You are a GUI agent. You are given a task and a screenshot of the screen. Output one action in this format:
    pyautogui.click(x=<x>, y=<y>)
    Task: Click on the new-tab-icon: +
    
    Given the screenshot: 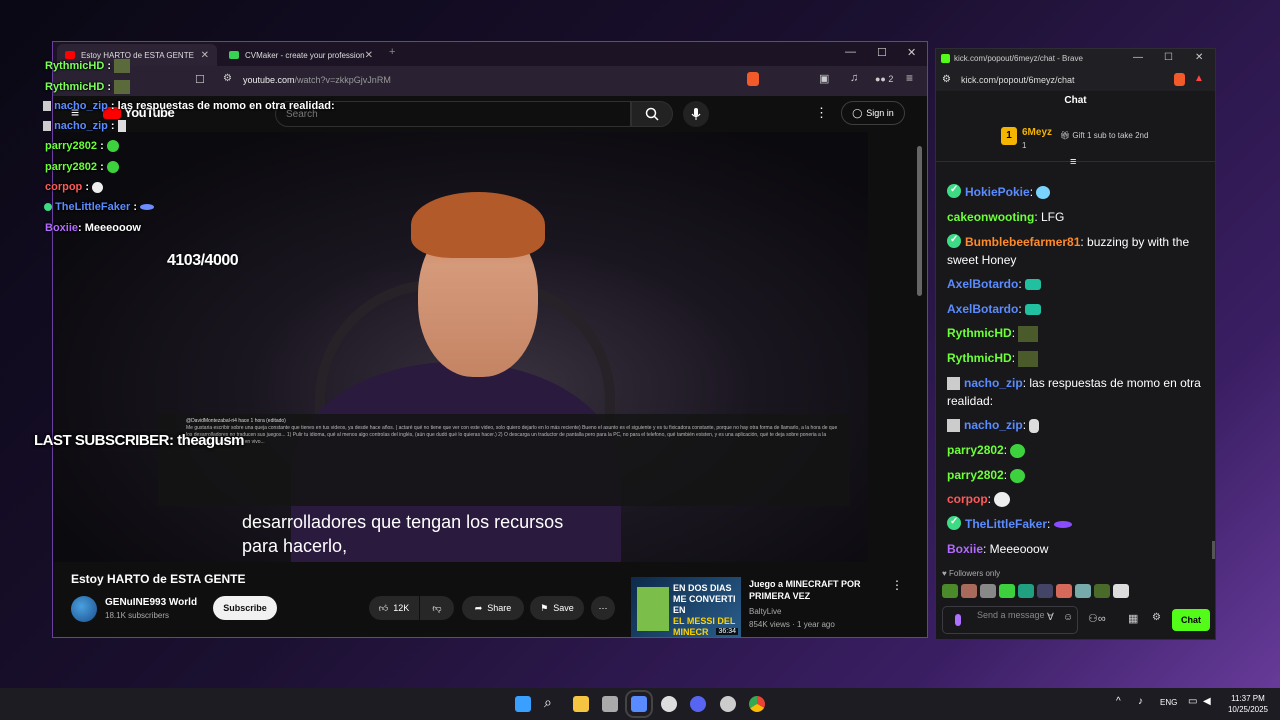 What is the action you would take?
    pyautogui.click(x=392, y=52)
    